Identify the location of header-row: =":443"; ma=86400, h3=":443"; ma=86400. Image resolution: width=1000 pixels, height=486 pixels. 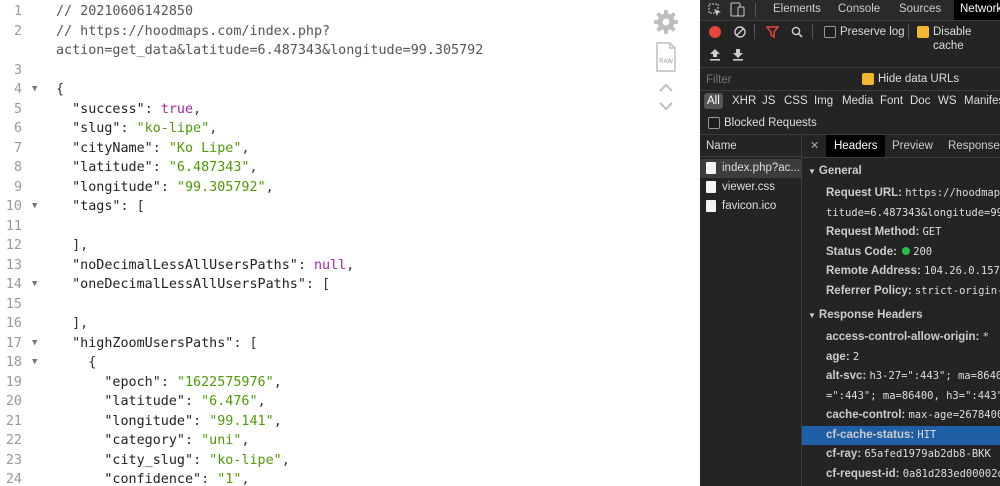
(913, 396).